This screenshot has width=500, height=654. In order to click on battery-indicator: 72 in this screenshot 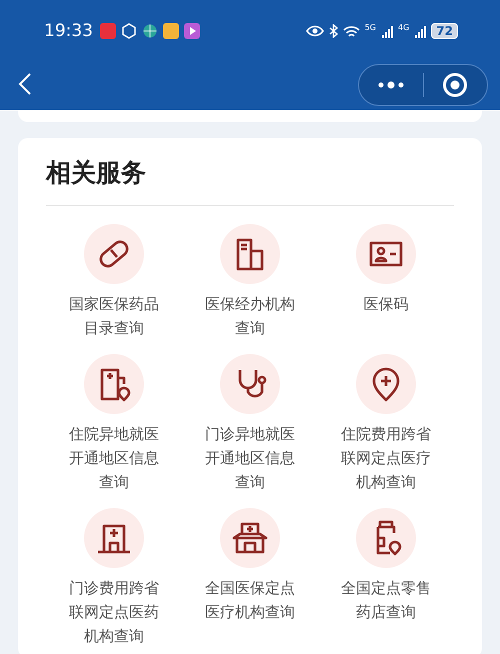, I will do `click(444, 31)`.